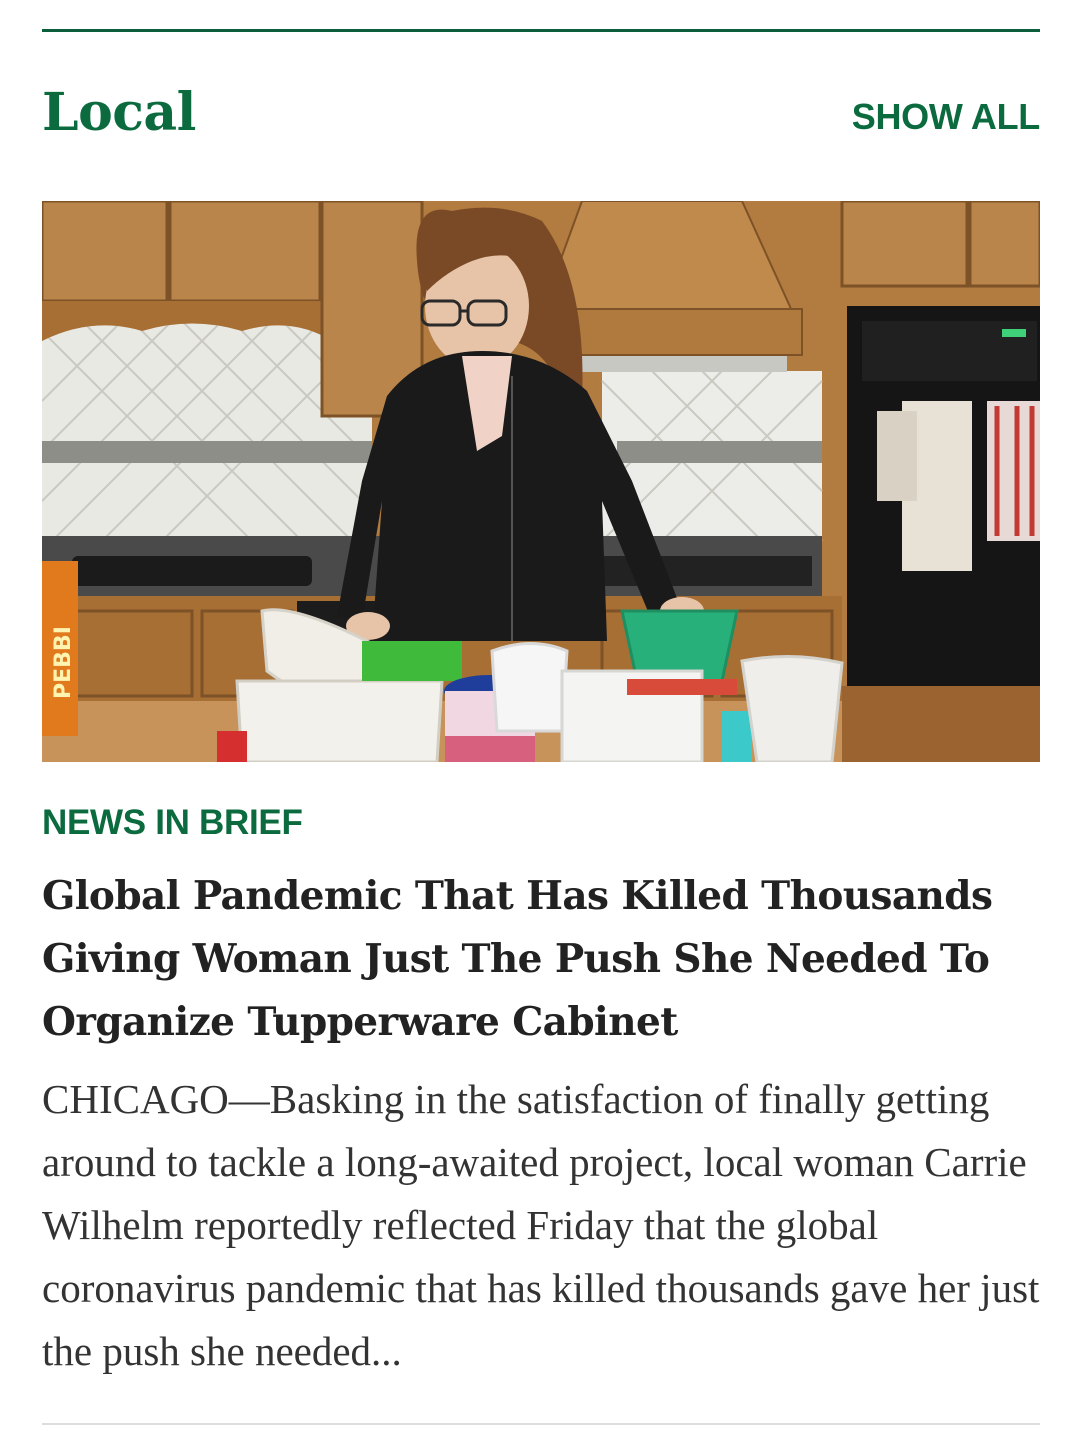 The width and height of the screenshot is (1075, 1433). Describe the element at coordinates (541, 1424) in the screenshot. I see `section-bottom-rule` at that location.